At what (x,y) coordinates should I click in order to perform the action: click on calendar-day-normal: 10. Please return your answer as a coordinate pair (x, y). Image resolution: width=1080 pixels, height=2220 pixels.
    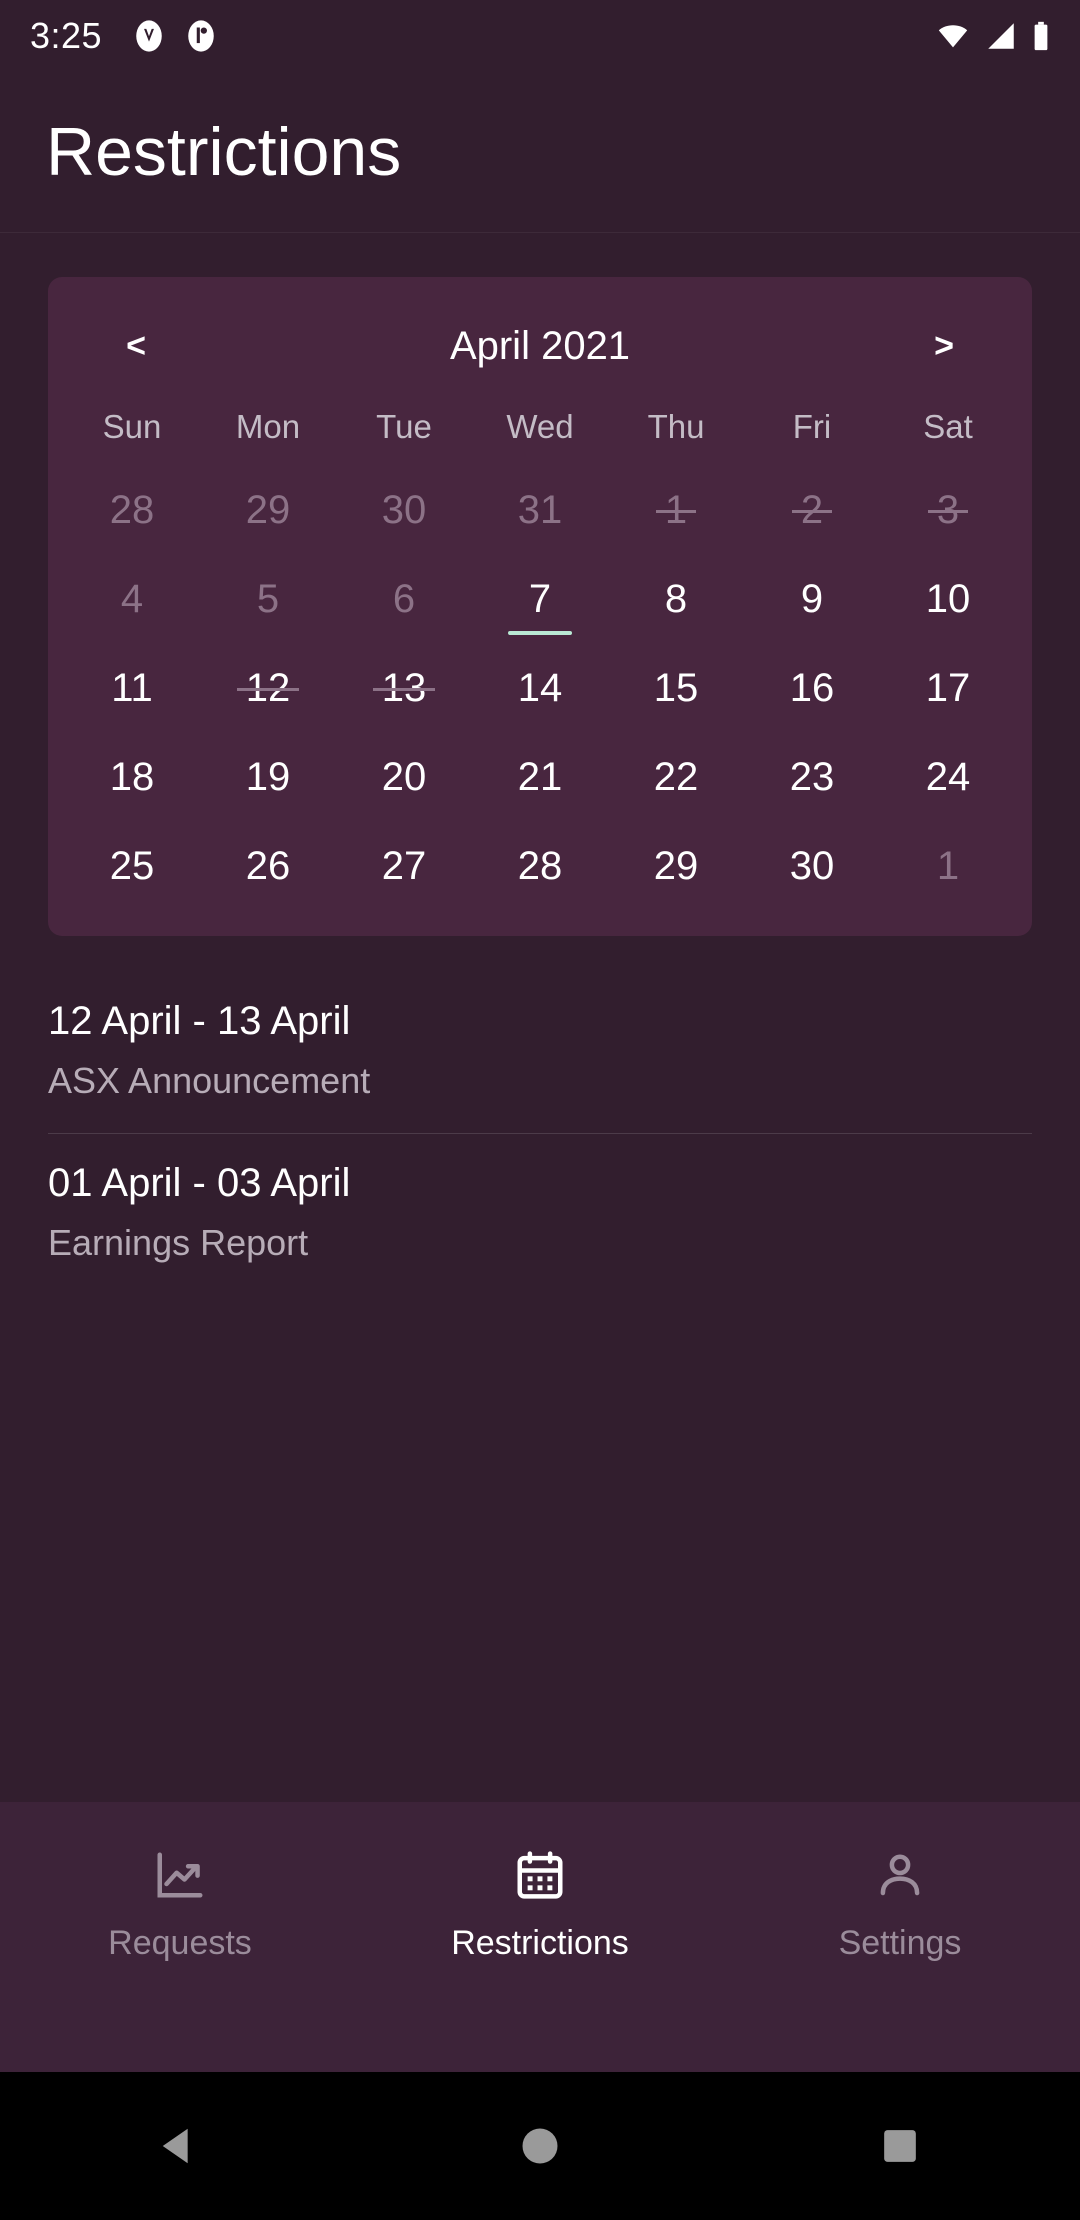
    Looking at the image, I should click on (948, 598).